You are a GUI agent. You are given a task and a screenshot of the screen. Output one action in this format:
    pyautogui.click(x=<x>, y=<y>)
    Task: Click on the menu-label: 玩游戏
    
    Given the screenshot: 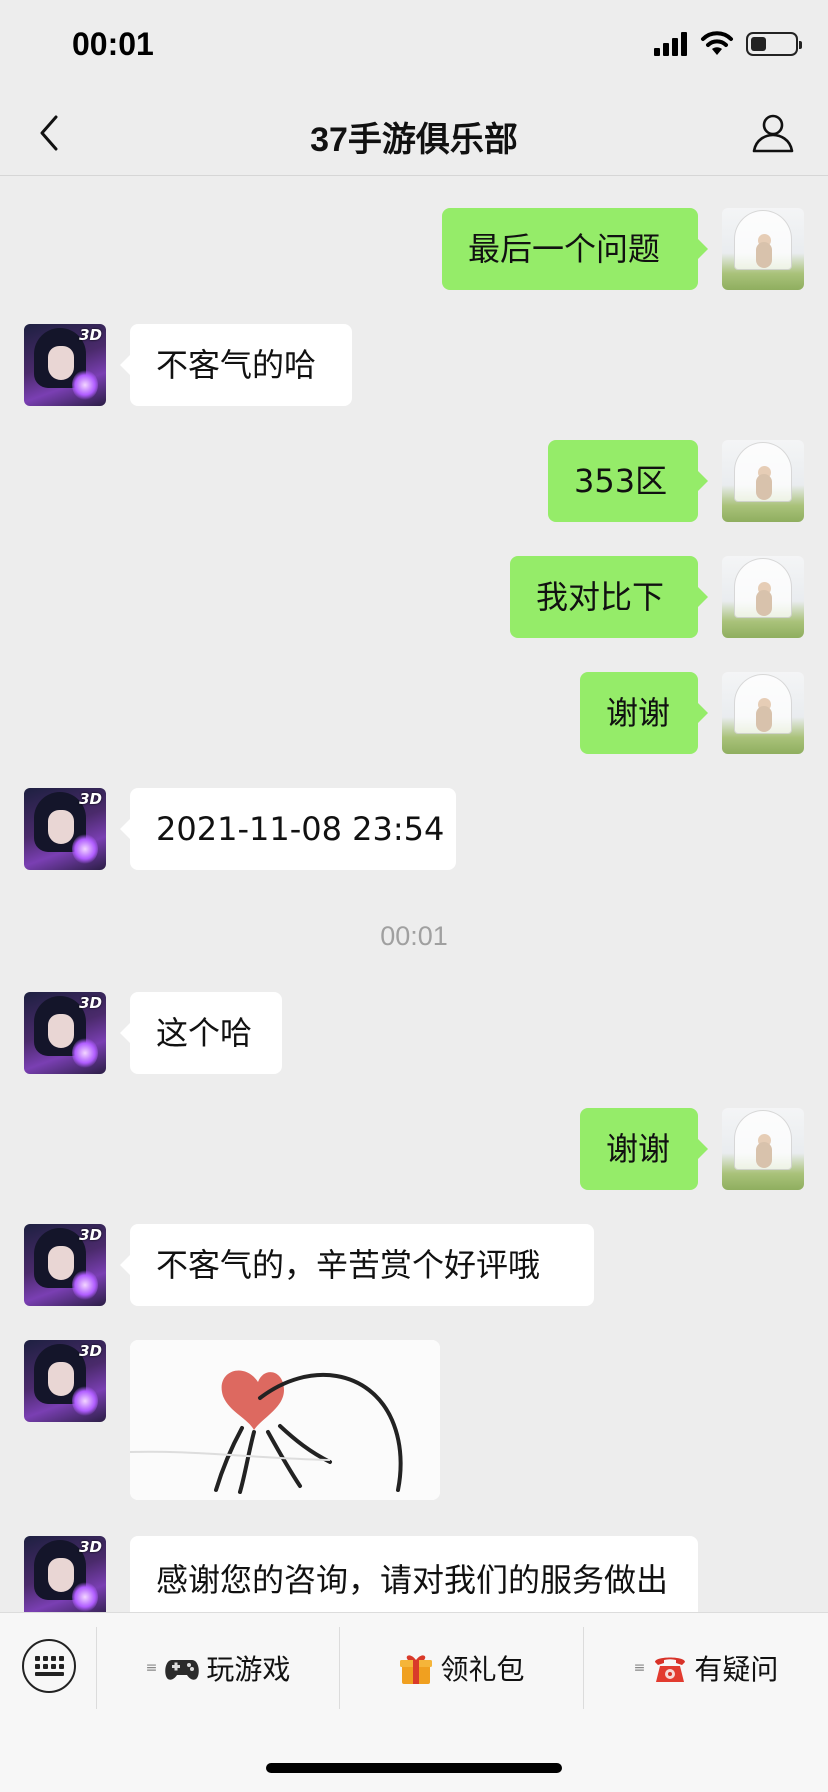 What is the action you would take?
    pyautogui.click(x=248, y=1669)
    